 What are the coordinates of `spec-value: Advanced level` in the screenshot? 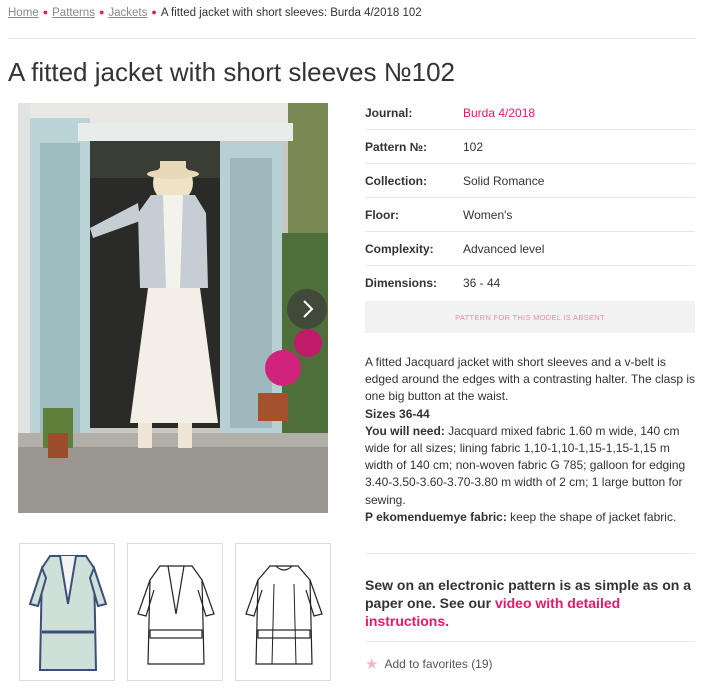 It's located at (504, 248).